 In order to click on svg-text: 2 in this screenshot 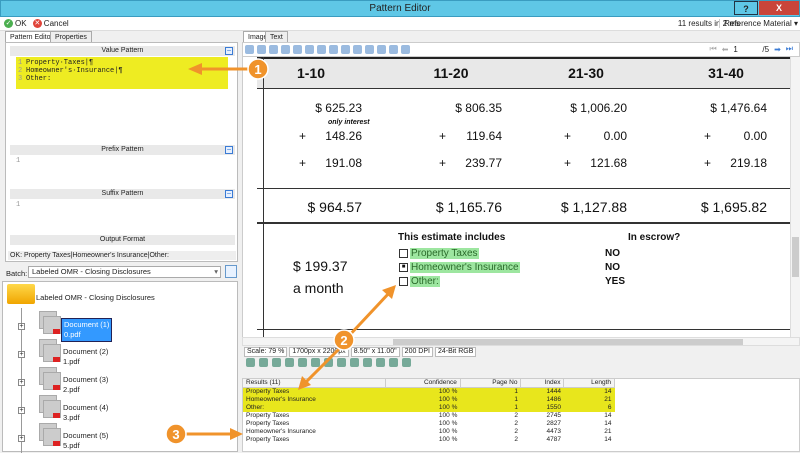, I will do `click(343, 340)`.